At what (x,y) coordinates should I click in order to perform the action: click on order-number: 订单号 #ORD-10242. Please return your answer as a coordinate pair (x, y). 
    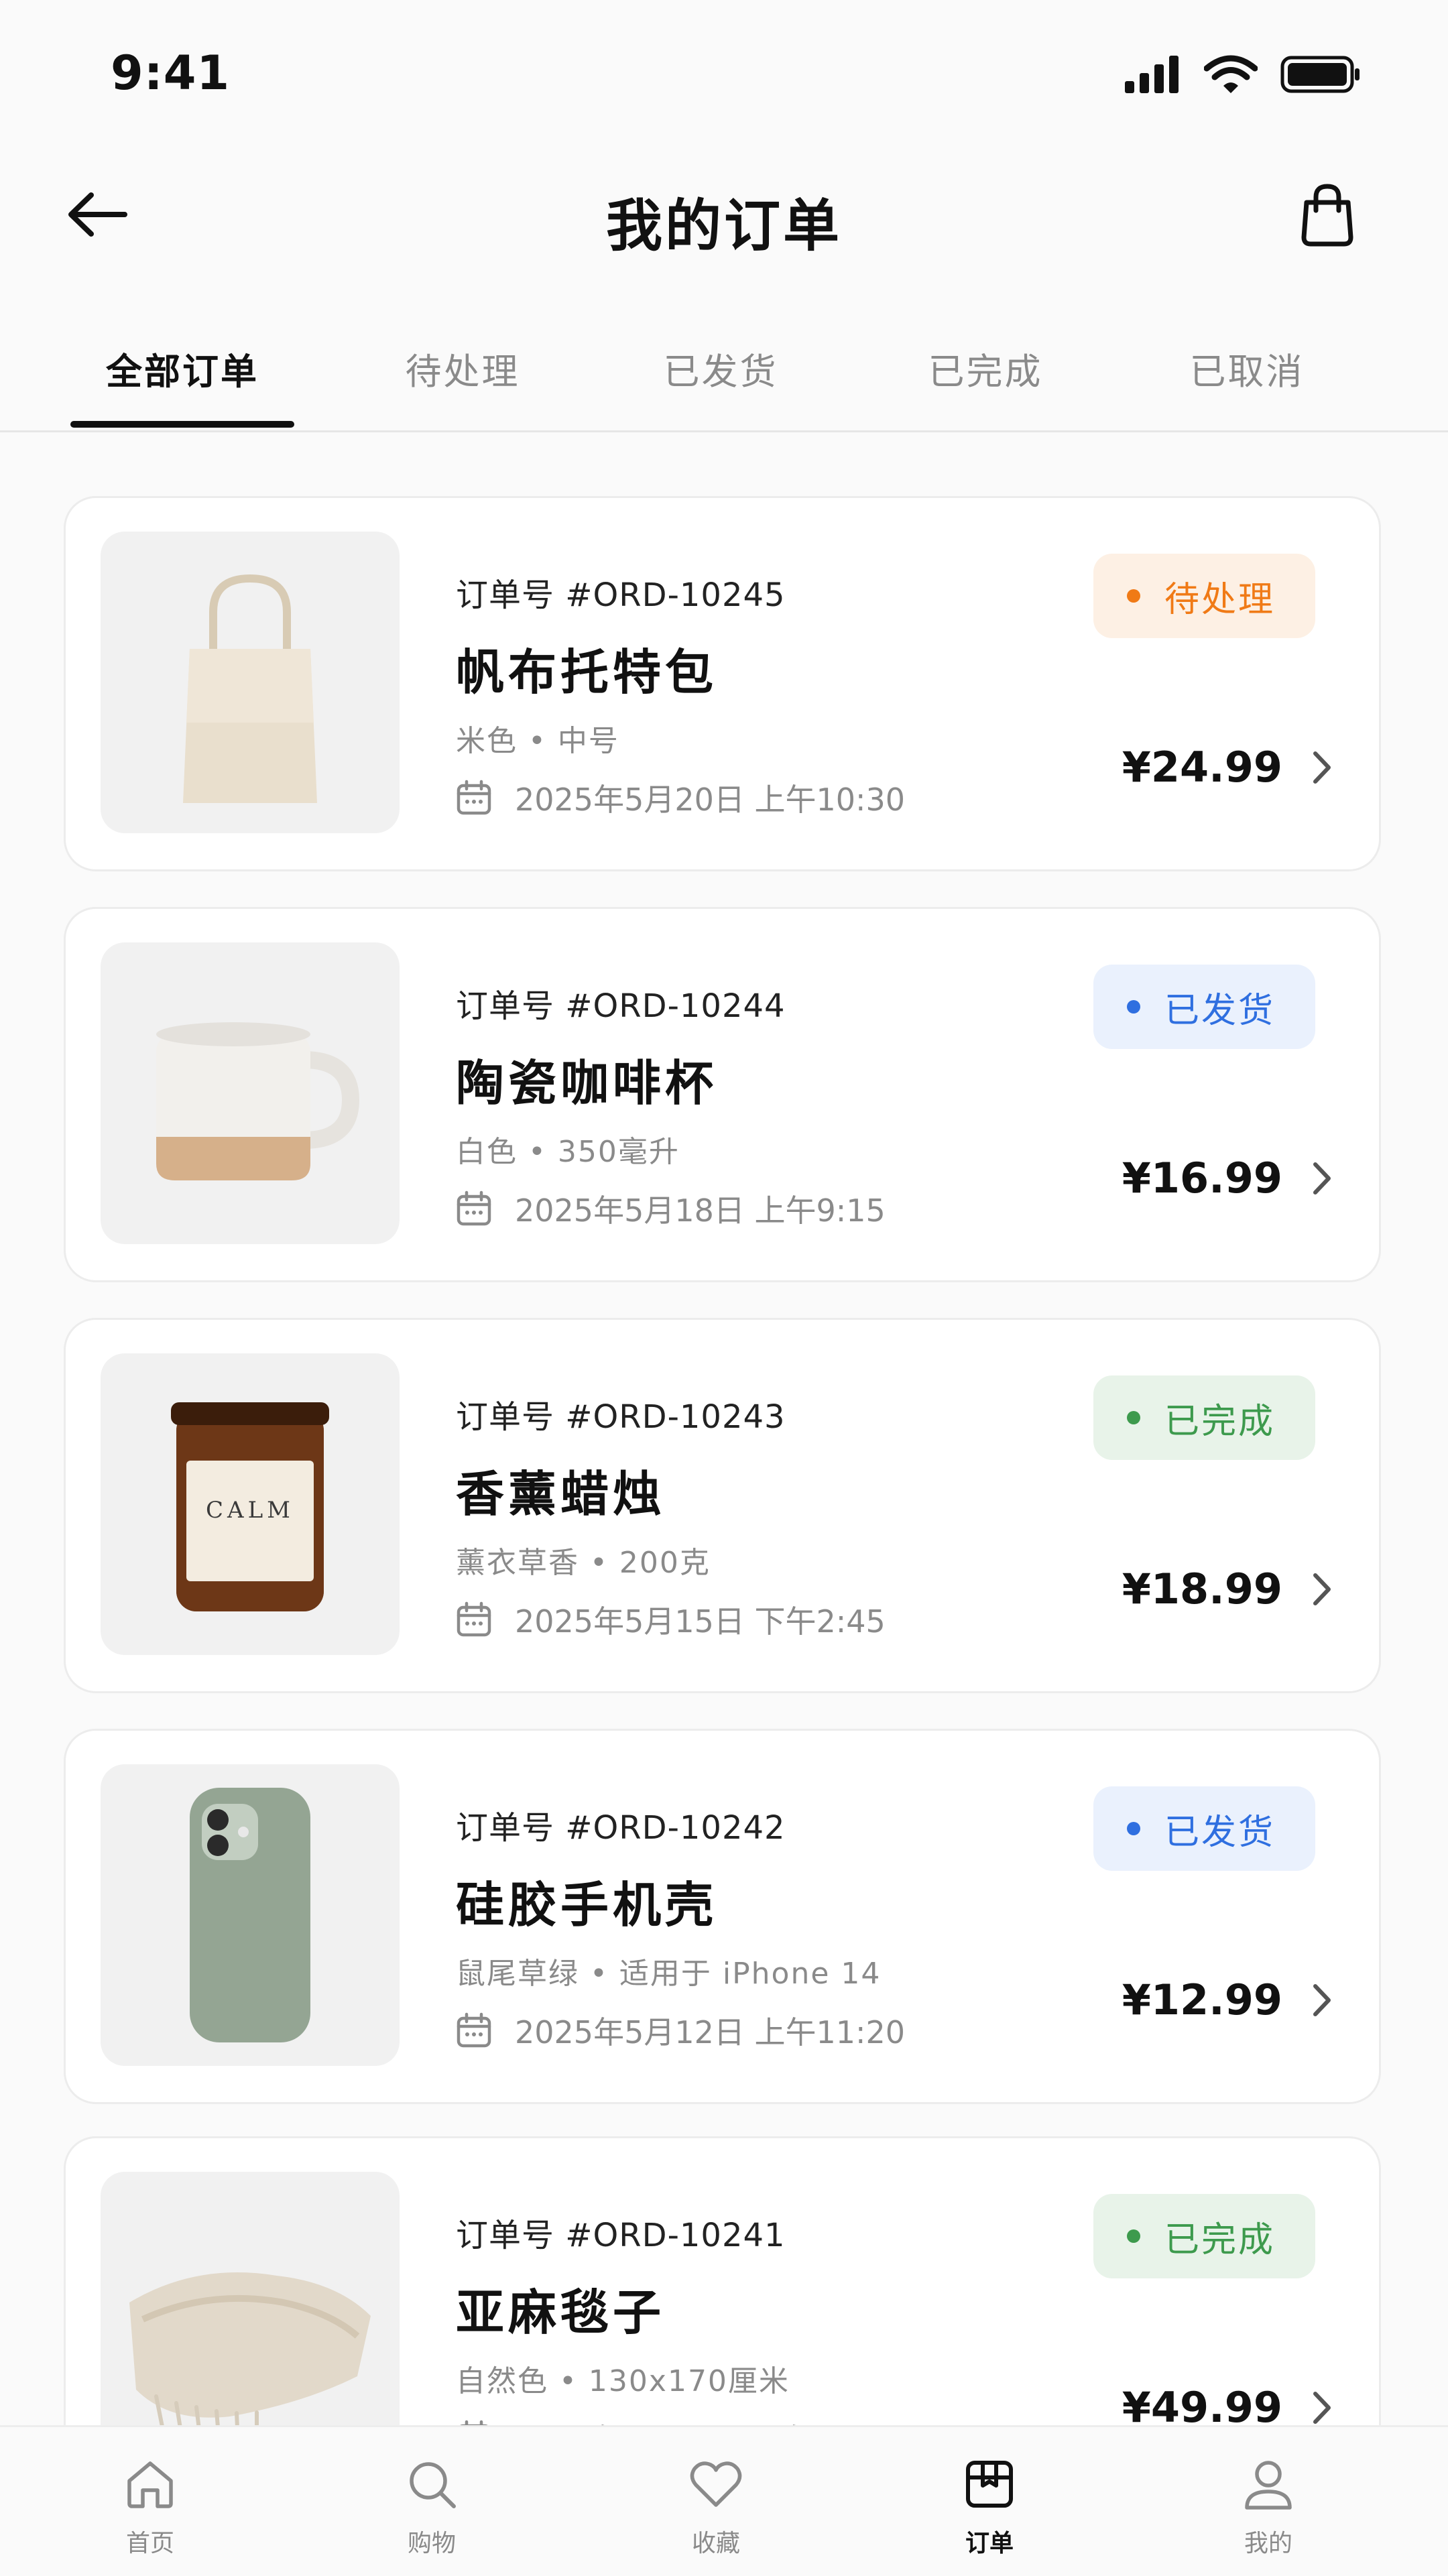
    Looking at the image, I should click on (621, 1828).